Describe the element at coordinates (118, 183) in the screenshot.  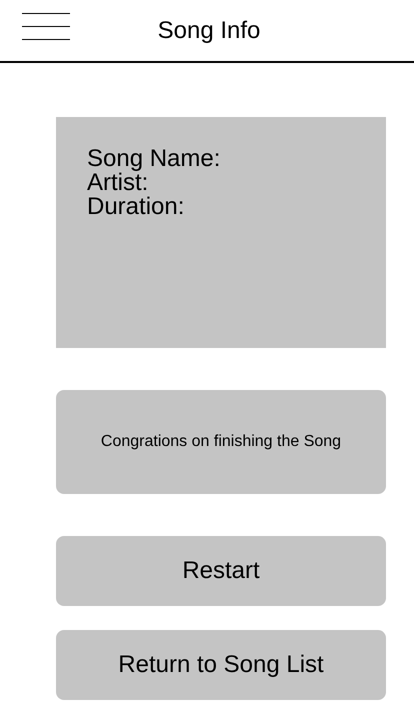
I see `info-label: Artist:` at that location.